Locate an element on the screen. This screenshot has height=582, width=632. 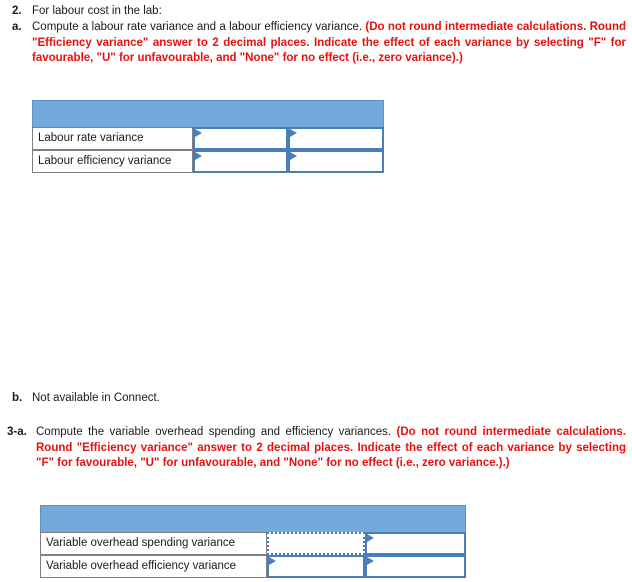
voh-spending-variance-label: Variable overhead spending variance is located at coordinates (153, 543).